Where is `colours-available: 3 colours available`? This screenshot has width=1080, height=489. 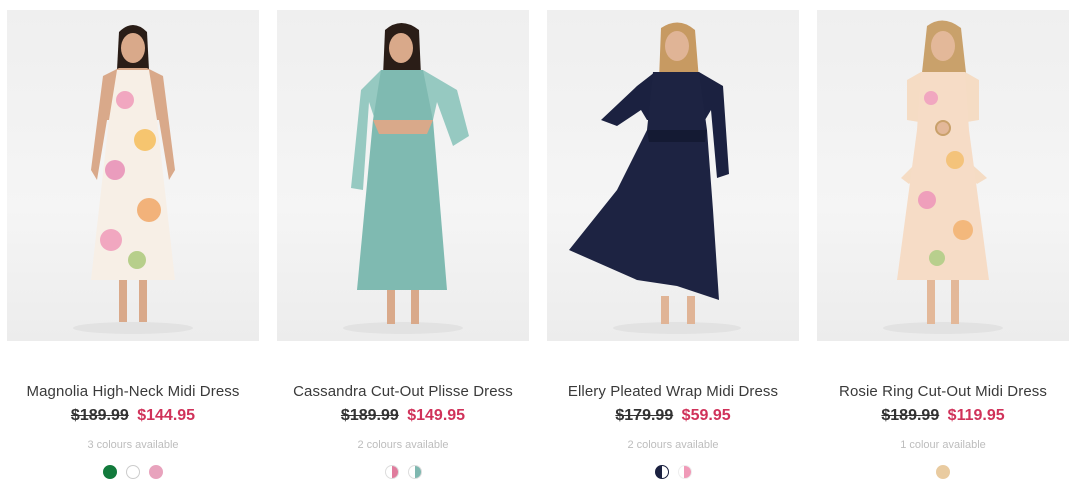 colours-available: 3 colours available is located at coordinates (133, 445).